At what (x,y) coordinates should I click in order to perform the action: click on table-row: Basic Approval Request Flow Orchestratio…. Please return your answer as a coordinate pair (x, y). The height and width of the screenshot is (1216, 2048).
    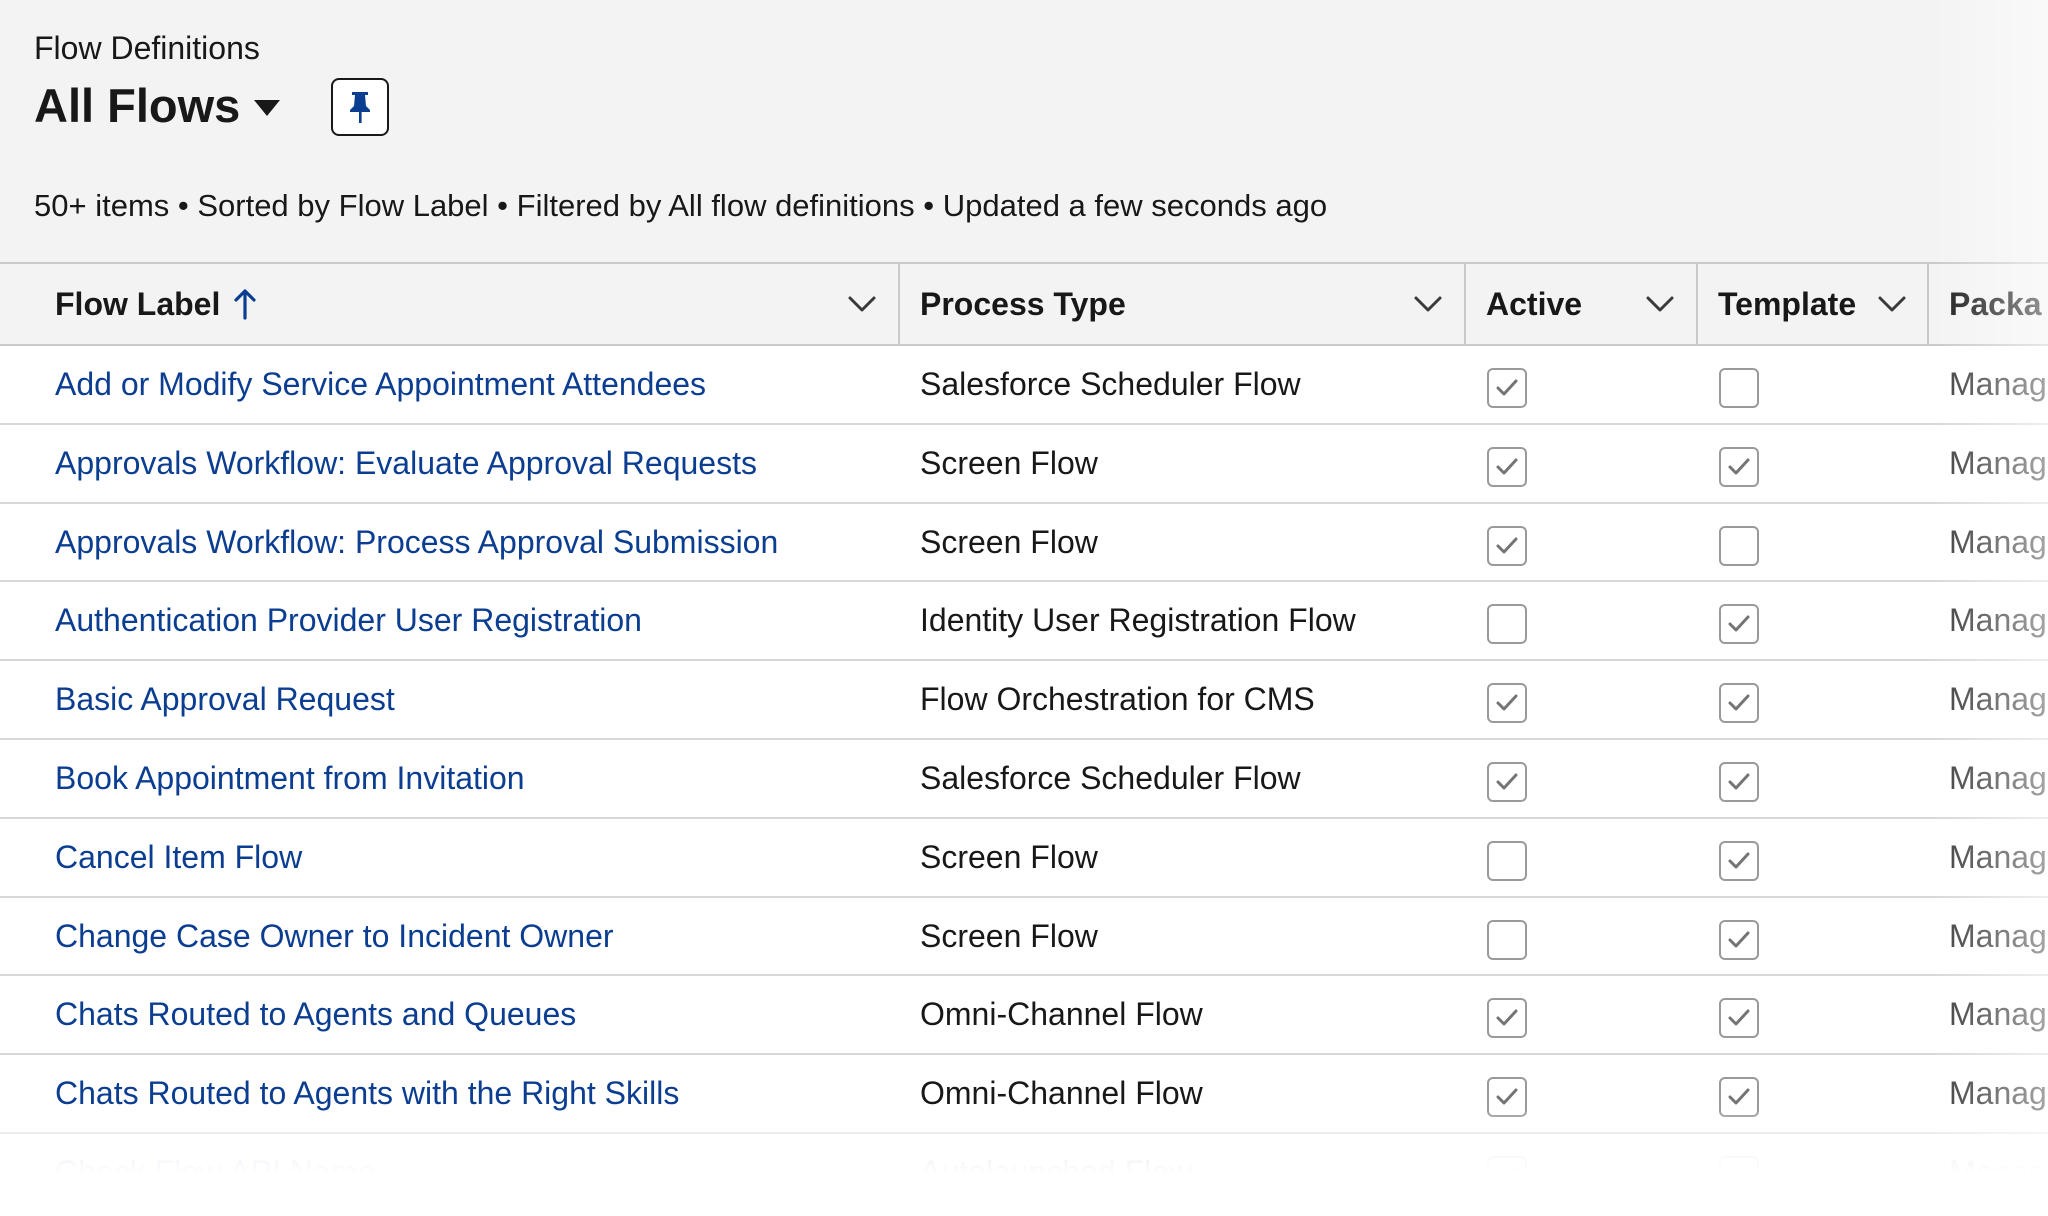
    Looking at the image, I should click on (1024, 700).